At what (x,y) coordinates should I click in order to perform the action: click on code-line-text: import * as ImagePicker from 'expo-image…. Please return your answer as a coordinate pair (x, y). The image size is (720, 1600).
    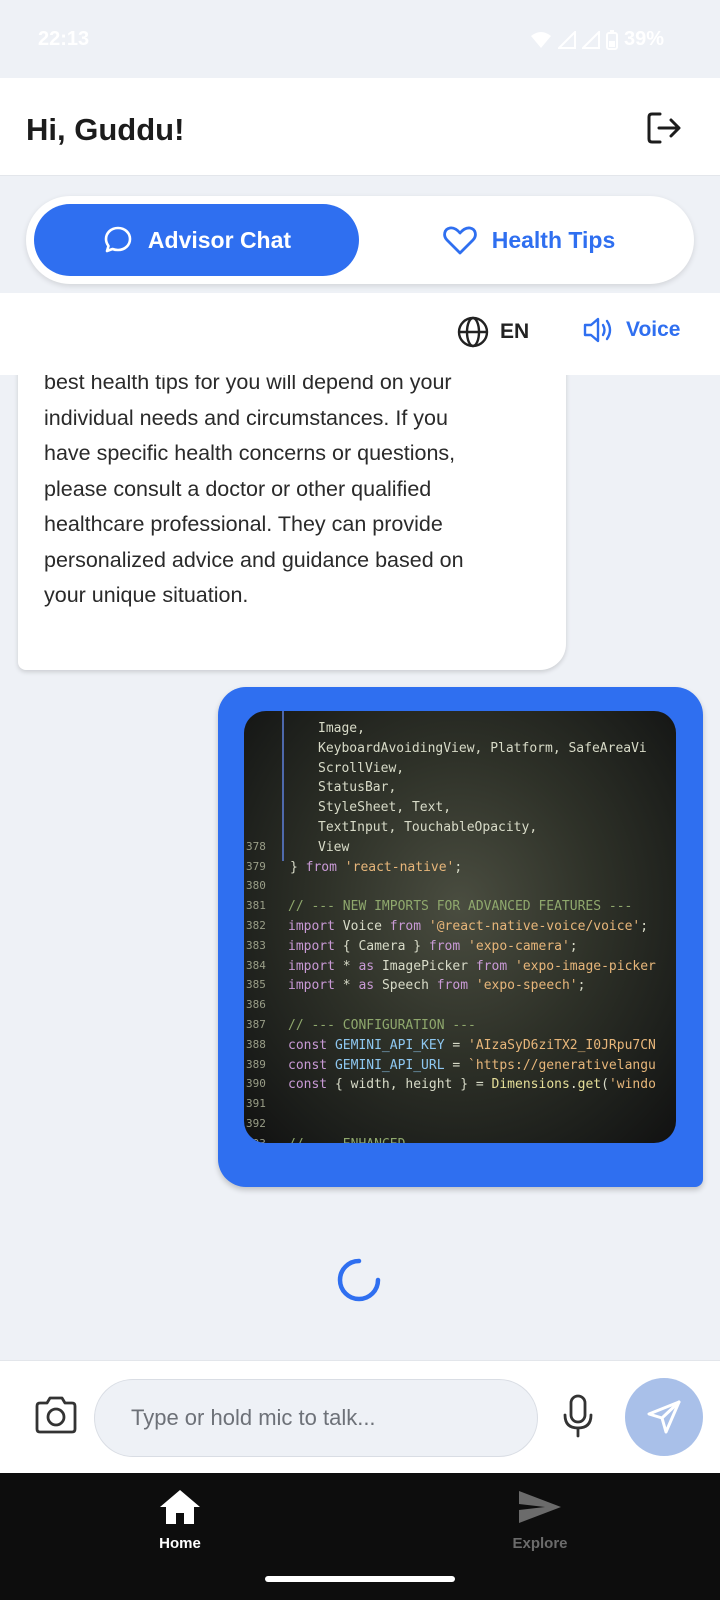
    Looking at the image, I should click on (472, 966).